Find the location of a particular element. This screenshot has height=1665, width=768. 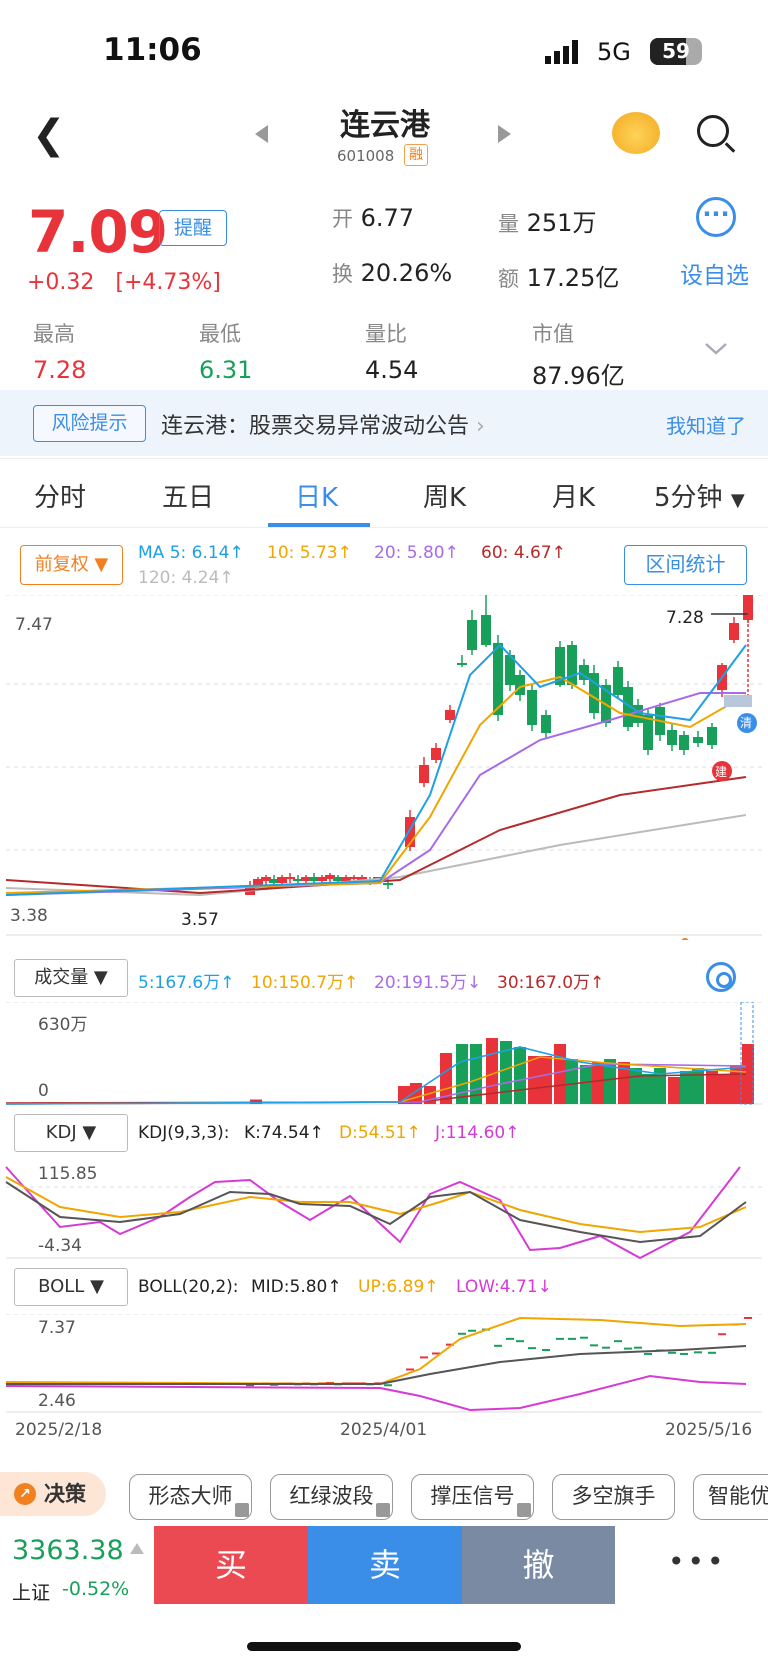

stock-code: 601008 is located at coordinates (366, 156).